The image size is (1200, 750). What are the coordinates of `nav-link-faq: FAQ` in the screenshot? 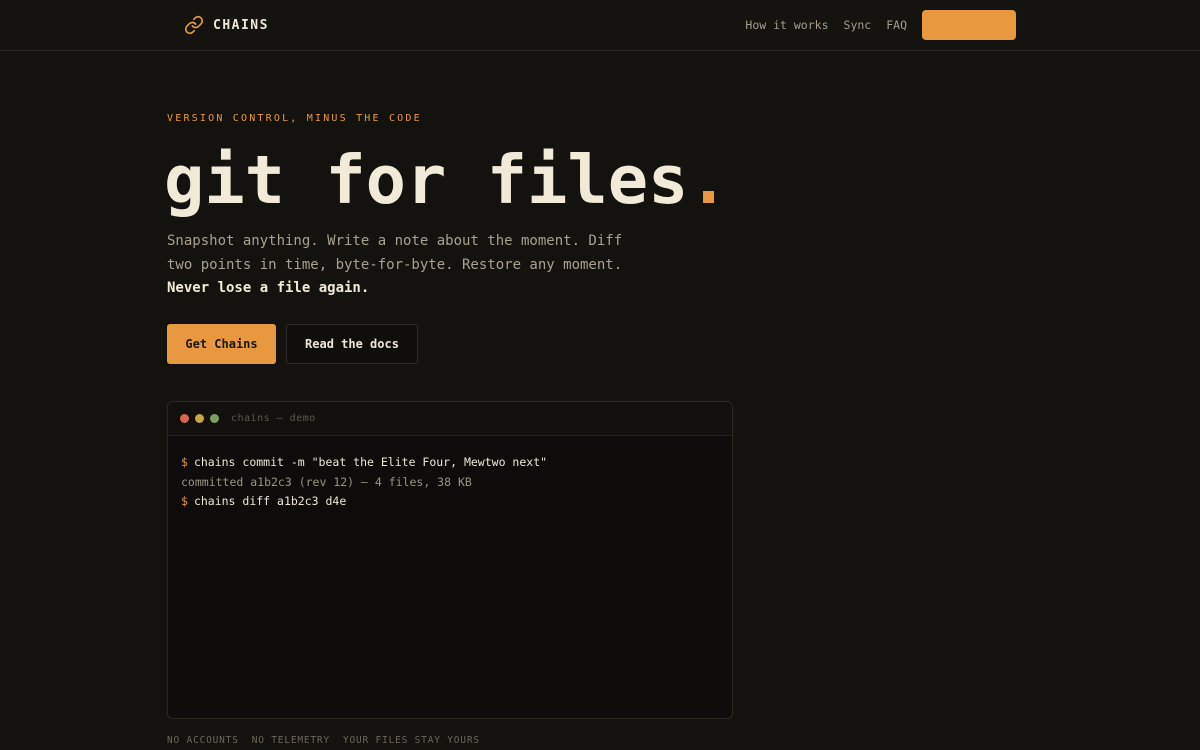 It's located at (896, 25).